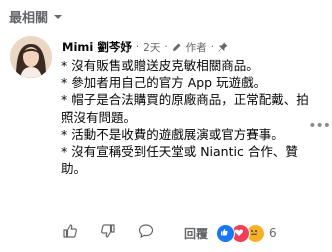 This screenshot has width=332, height=252. I want to click on comment-line: * 帽子是合法購買的原廠商品，正常配戴、拍照沒有問題。, so click(185, 108).